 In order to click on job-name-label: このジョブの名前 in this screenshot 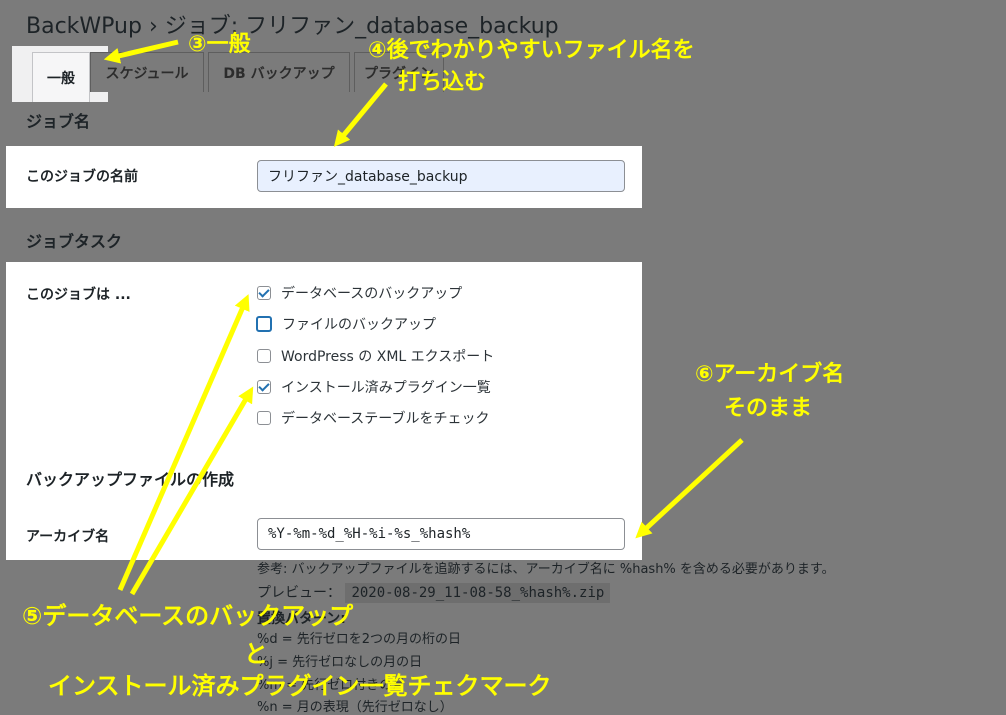, I will do `click(82, 177)`.